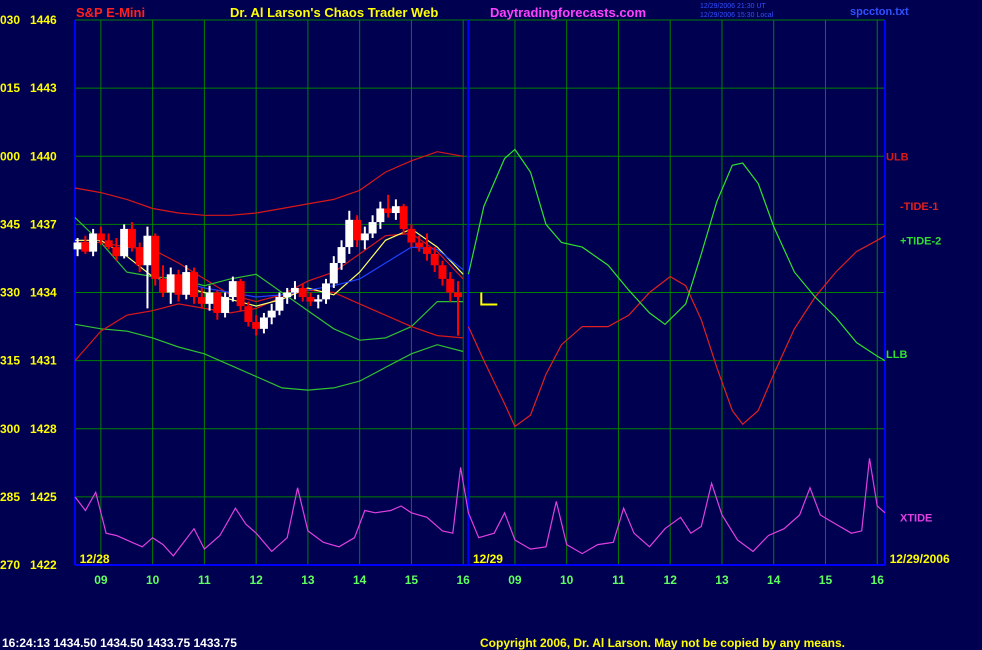  What do you see at coordinates (10, 156) in the screenshot?
I see `y-tick-left-2: 000` at bounding box center [10, 156].